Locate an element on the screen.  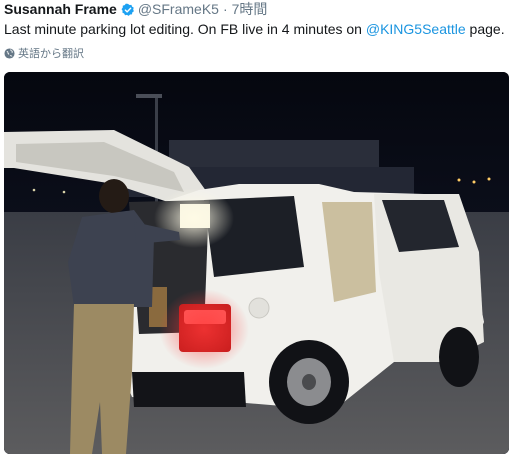
tweet-timestamp: 7時間 is located at coordinates (250, 9).